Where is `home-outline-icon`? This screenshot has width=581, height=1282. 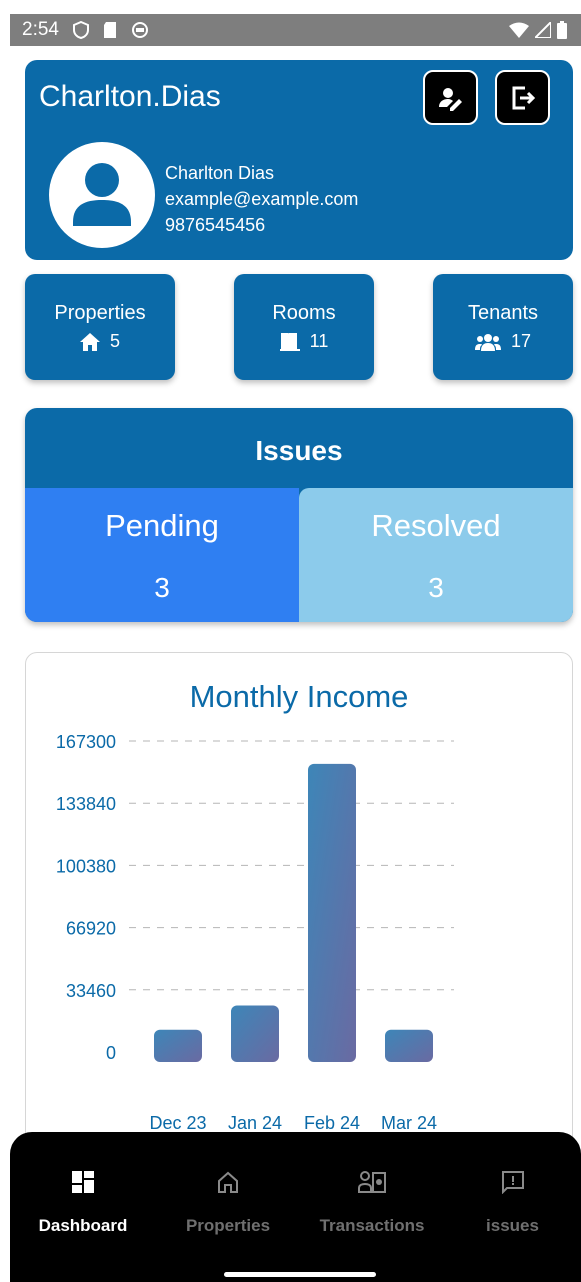
home-outline-icon is located at coordinates (228, 1182).